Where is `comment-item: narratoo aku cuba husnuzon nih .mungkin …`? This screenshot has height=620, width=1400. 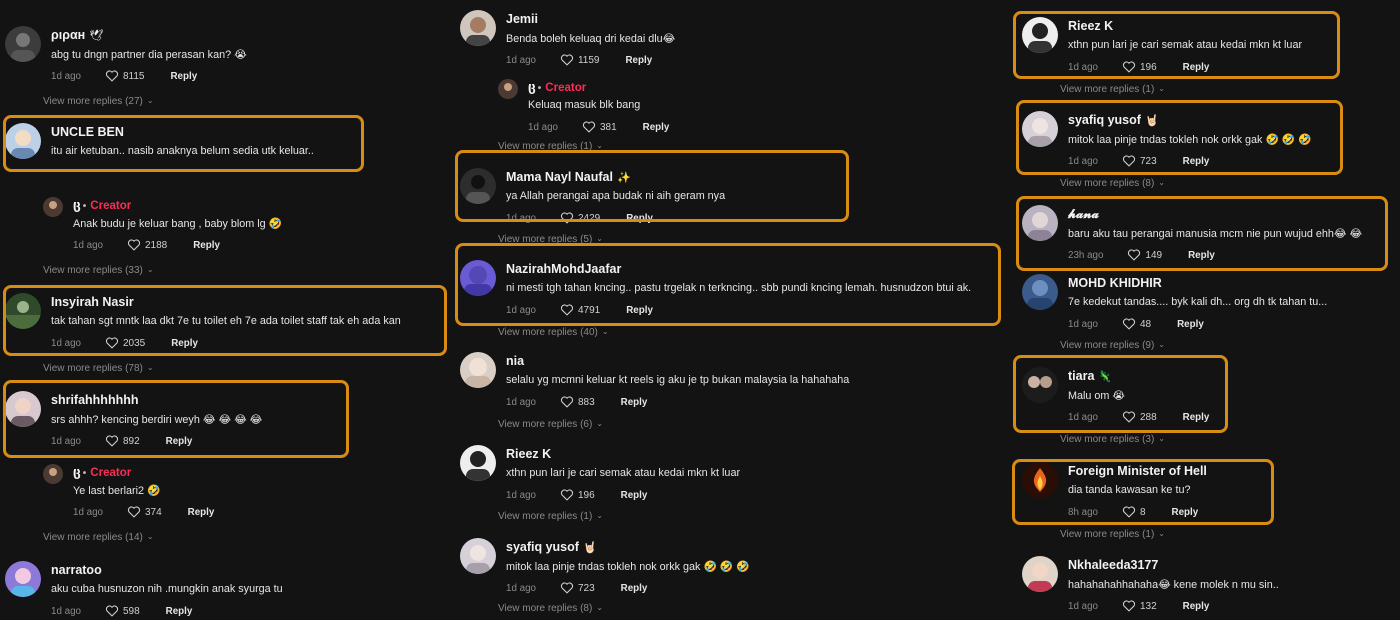
comment-item: narratoo aku cuba husnuzon nih .mungkin … is located at coordinates (225, 590).